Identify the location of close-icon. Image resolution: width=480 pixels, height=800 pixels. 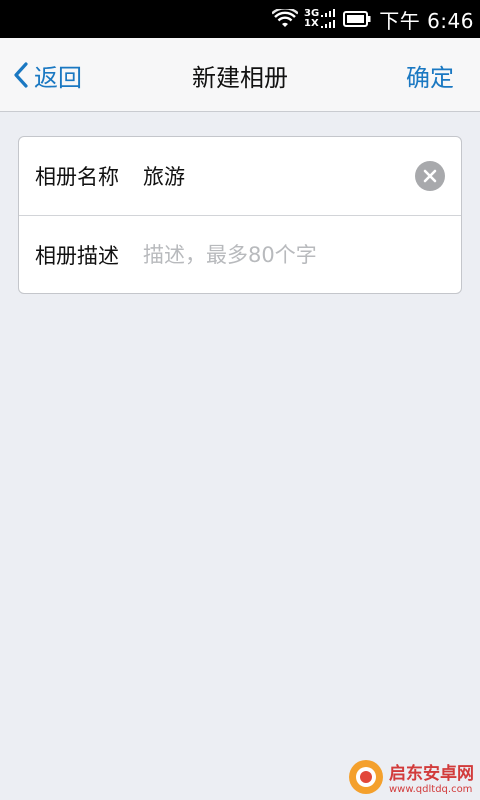
(430, 176).